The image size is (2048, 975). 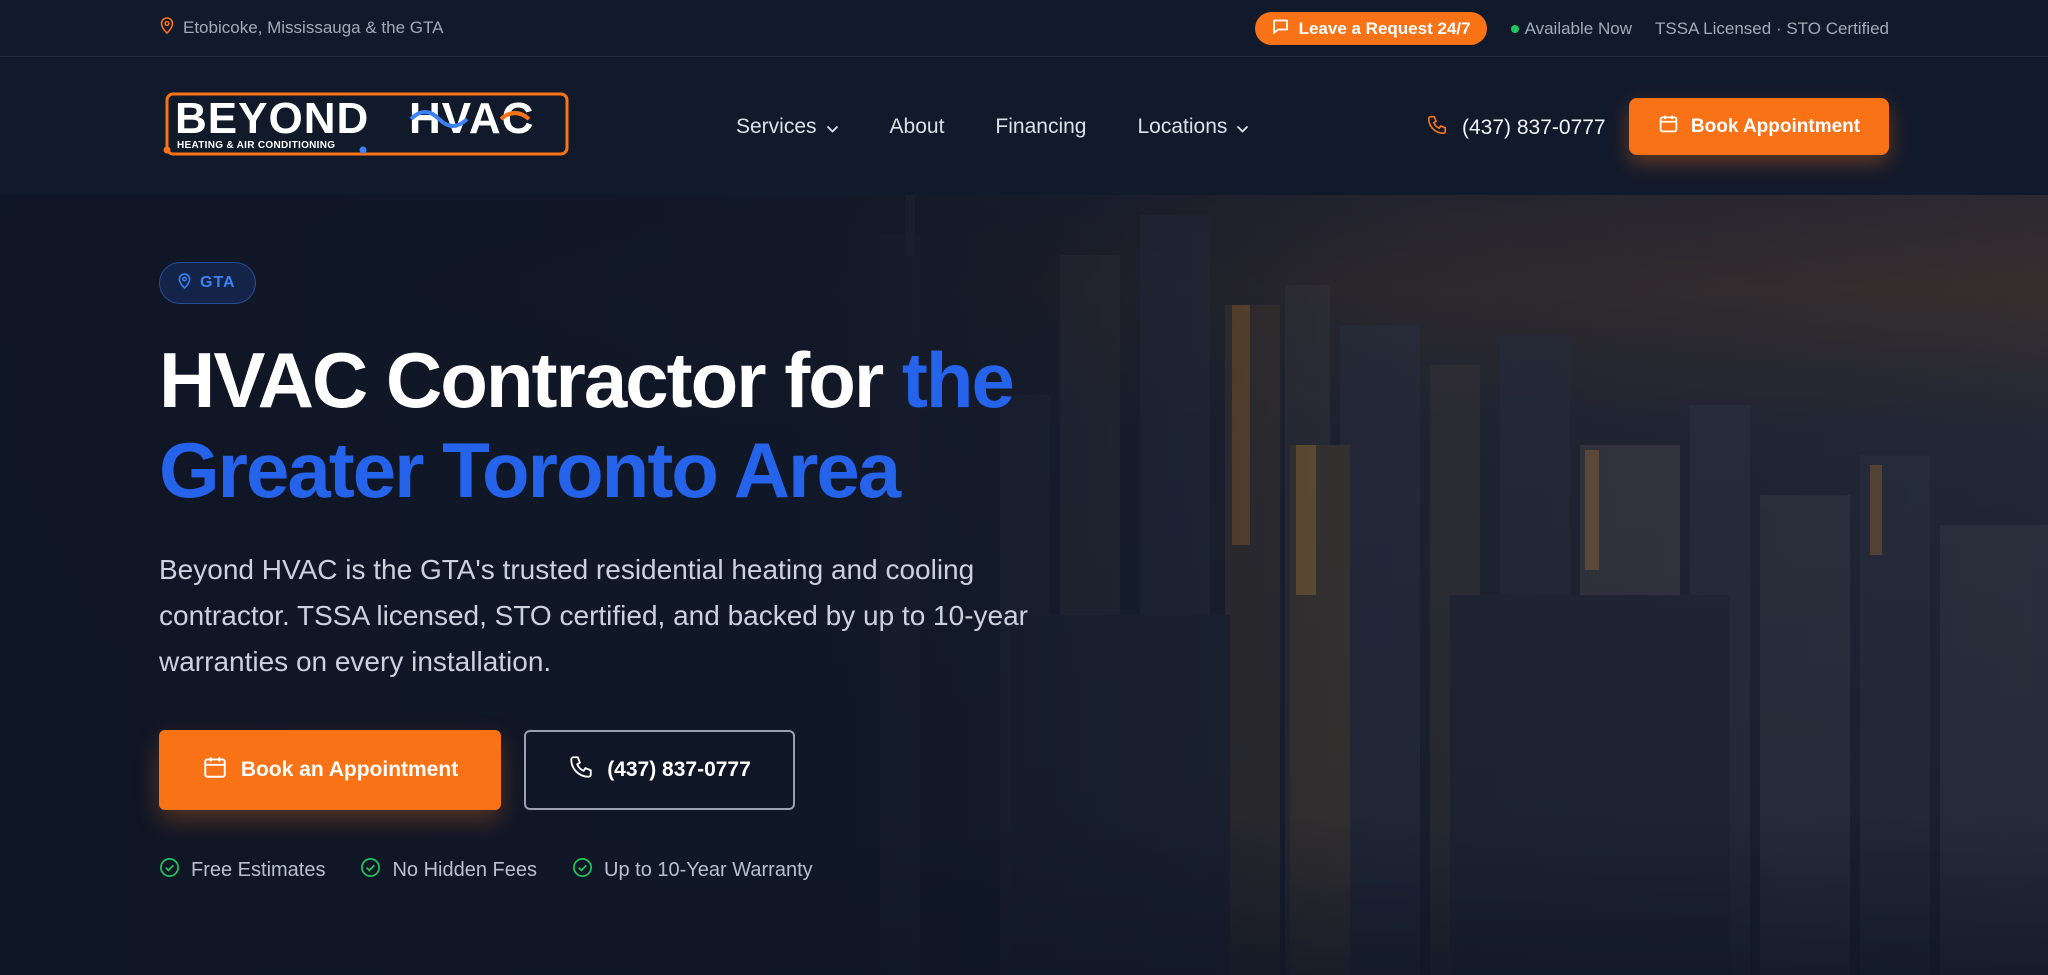 What do you see at coordinates (1514, 28) in the screenshot?
I see `status-dot` at bounding box center [1514, 28].